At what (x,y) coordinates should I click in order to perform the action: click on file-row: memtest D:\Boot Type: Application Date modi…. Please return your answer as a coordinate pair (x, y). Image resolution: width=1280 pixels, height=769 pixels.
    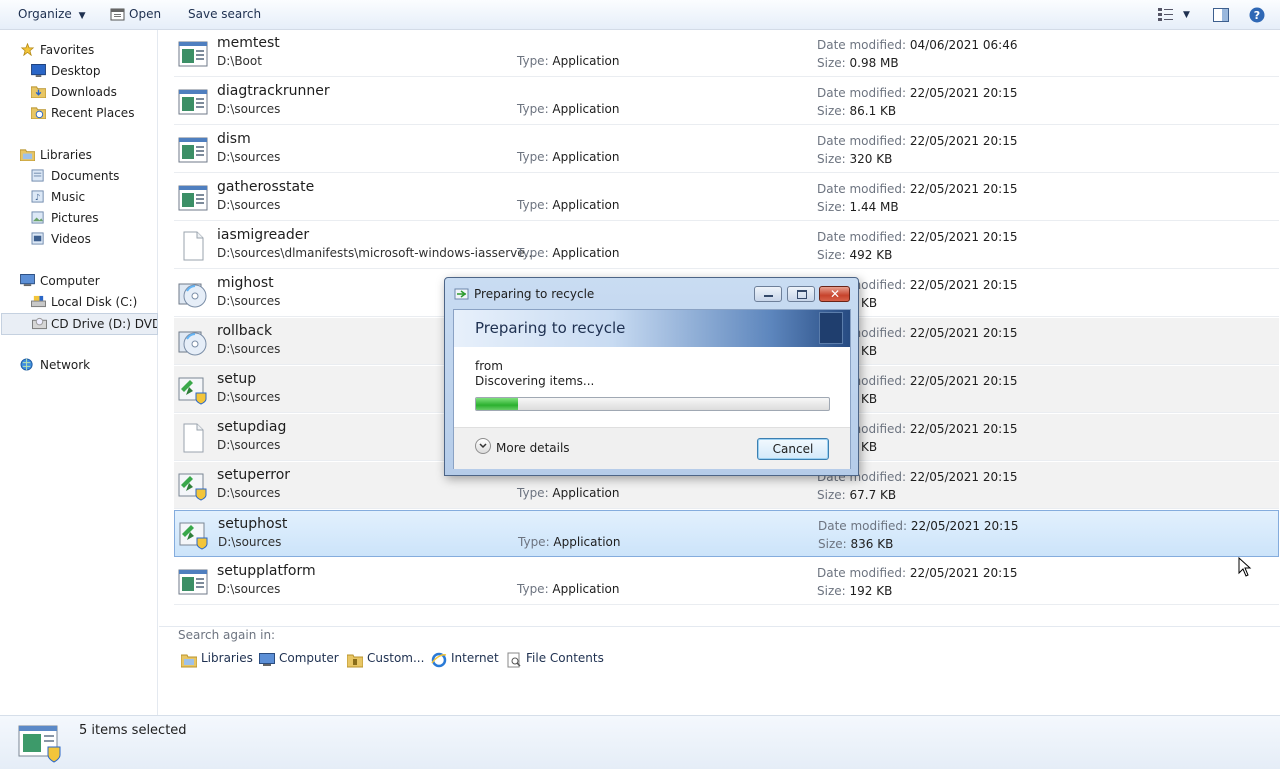
    Looking at the image, I should click on (726, 53).